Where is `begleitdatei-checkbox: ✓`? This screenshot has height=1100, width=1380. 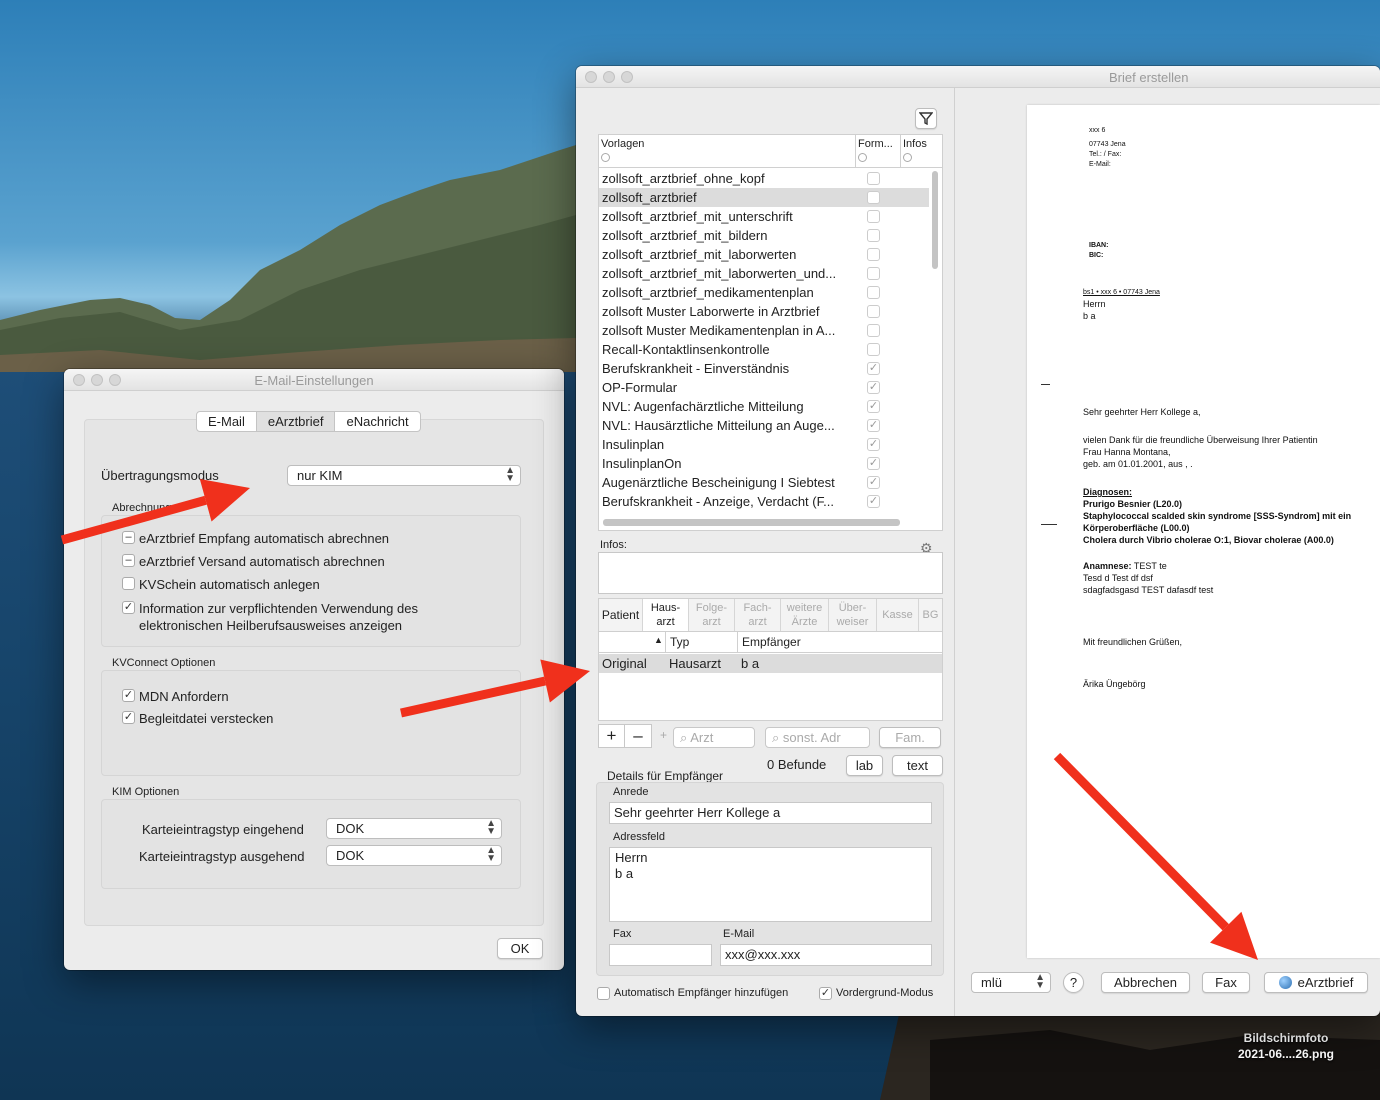
begleitdatei-checkbox: ✓ is located at coordinates (128, 717).